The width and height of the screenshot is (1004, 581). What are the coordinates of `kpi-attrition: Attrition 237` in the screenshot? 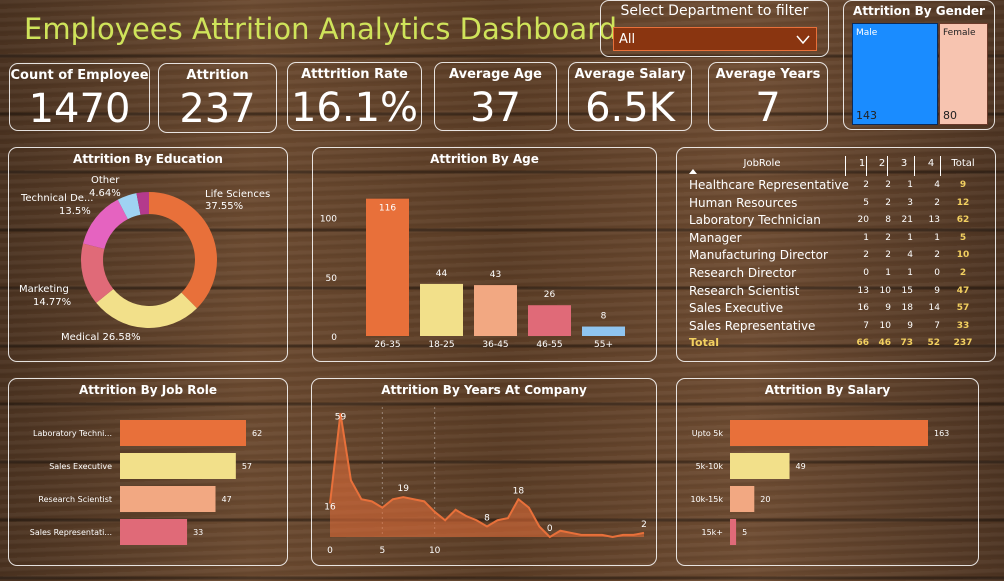 It's located at (217, 98).